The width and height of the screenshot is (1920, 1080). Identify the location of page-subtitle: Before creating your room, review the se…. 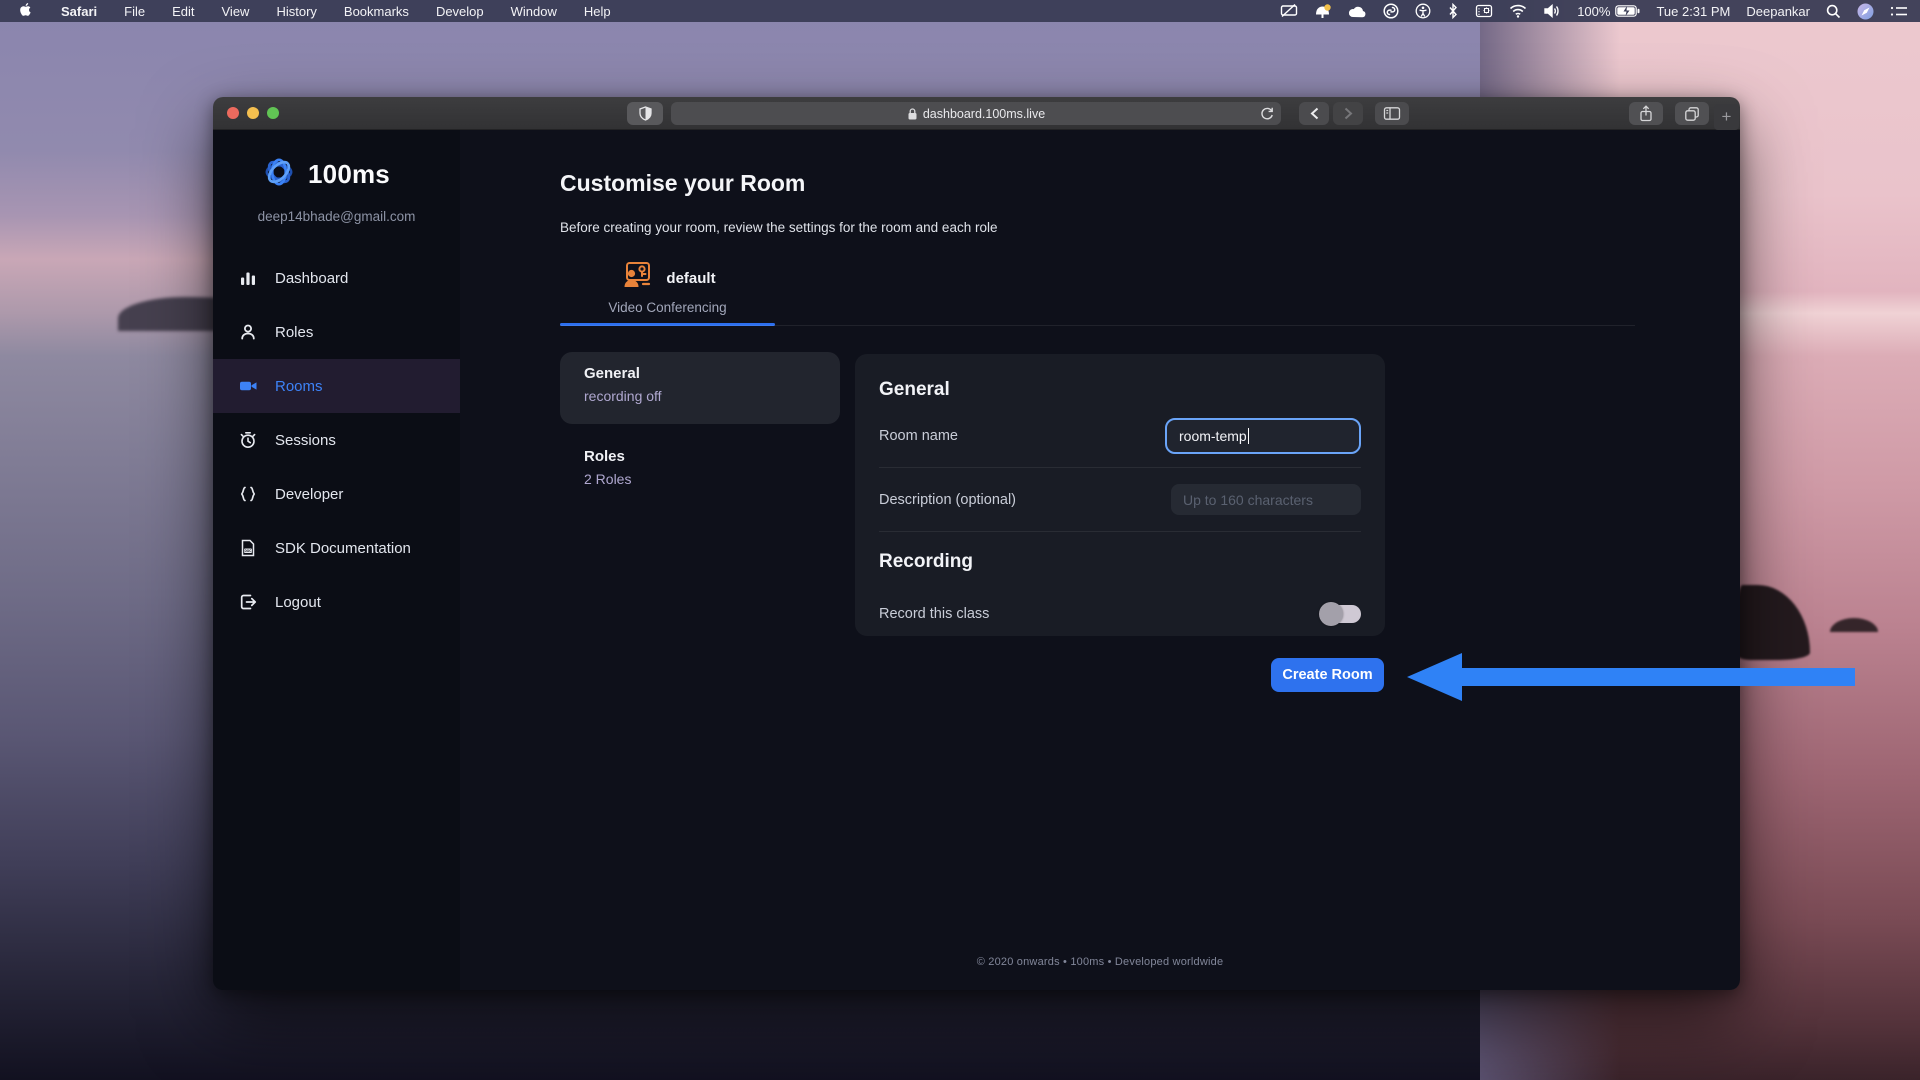
(779, 227).